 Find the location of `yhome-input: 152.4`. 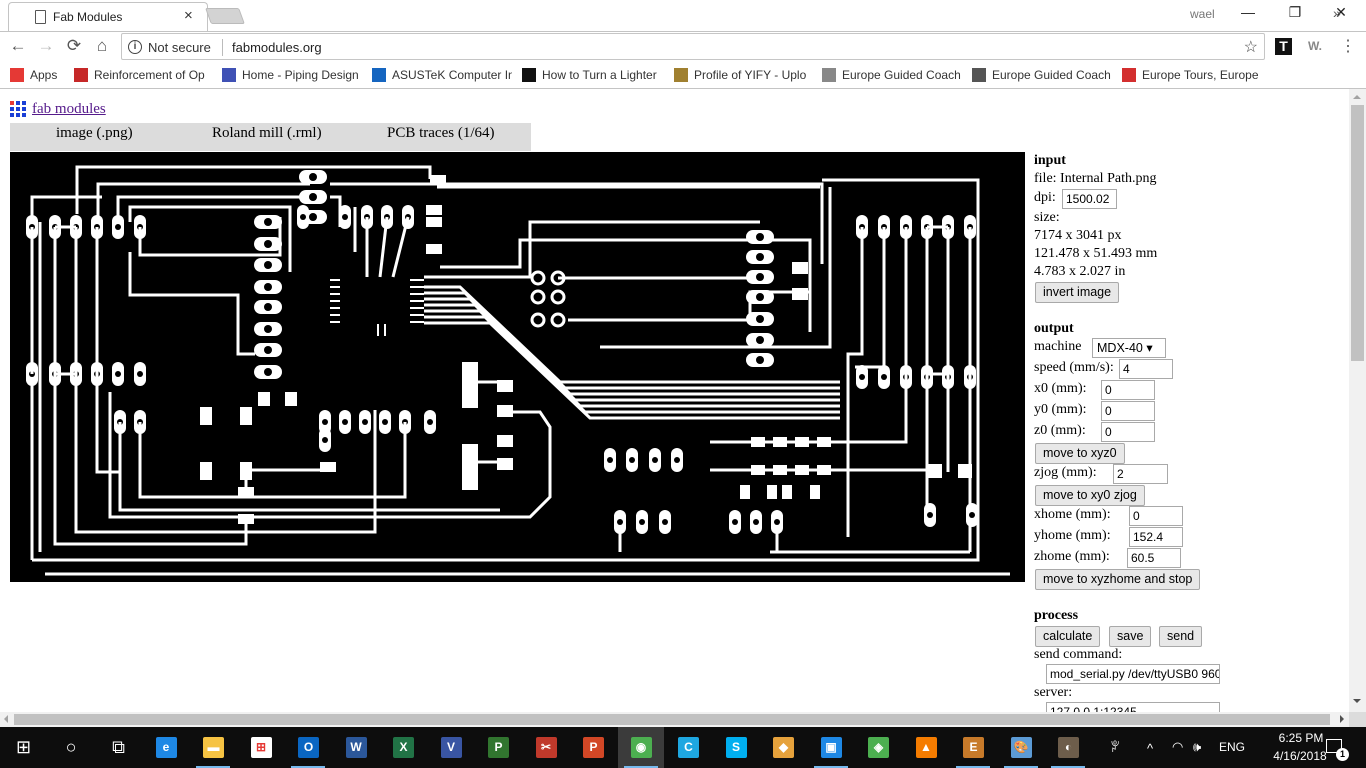

yhome-input: 152.4 is located at coordinates (1156, 537).